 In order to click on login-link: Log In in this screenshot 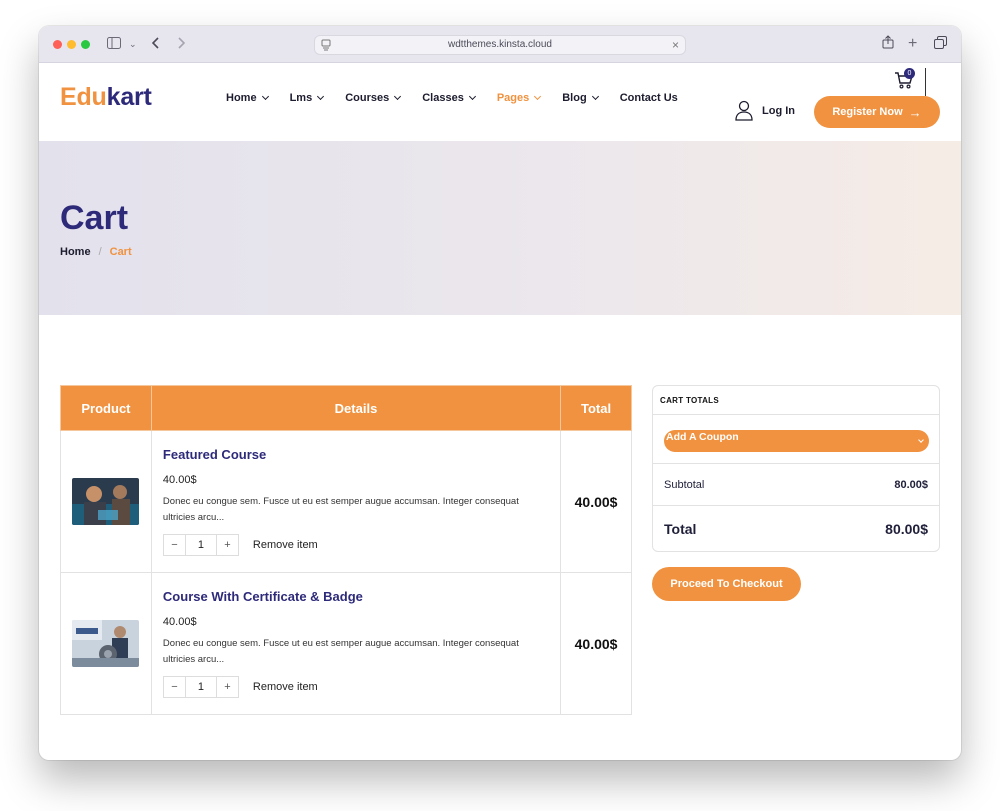, I will do `click(765, 111)`.